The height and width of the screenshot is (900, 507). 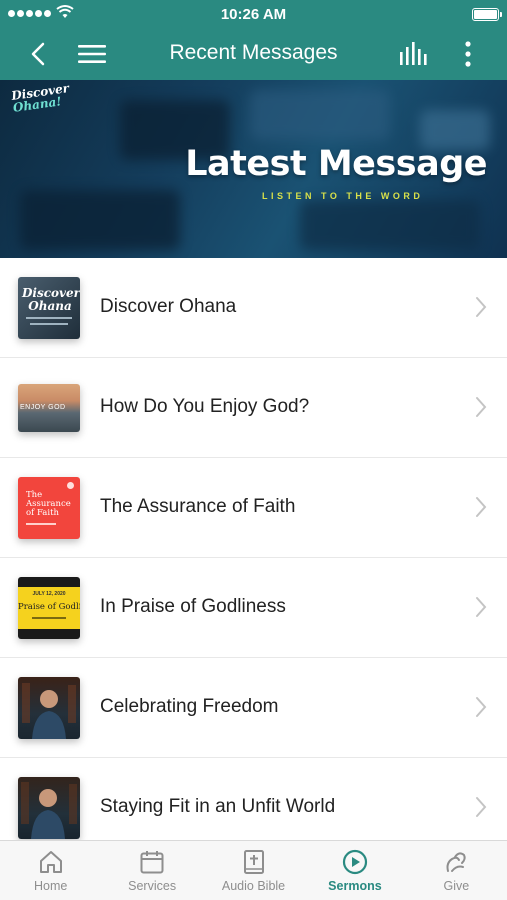 I want to click on banner-subtitle: LISTEN TO THE WORD, so click(x=343, y=196).